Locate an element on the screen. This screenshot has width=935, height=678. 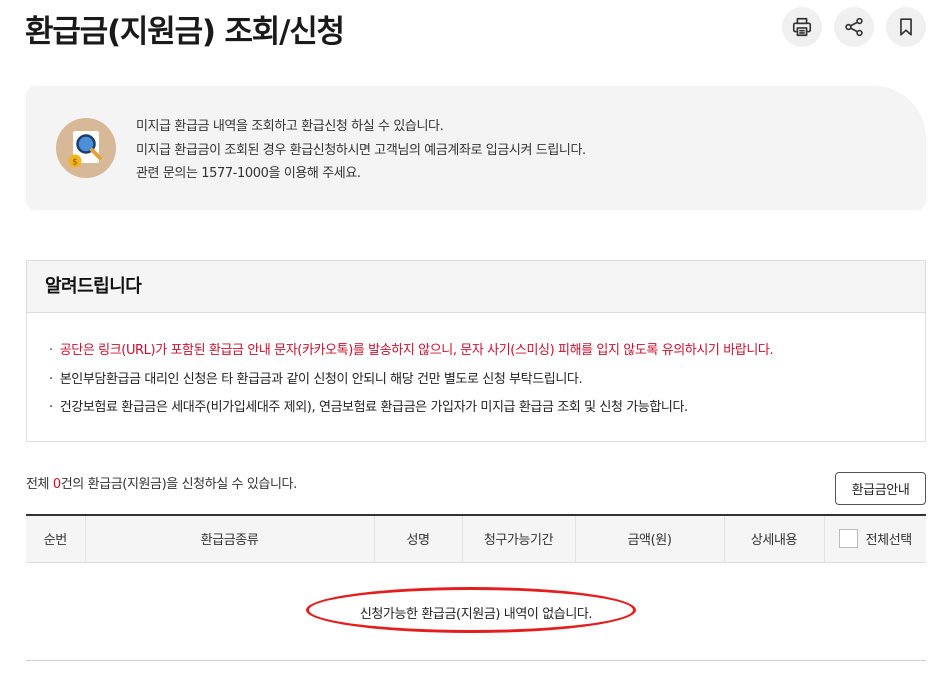
info-line: 관련 문의는 1577-1000을 이용해 주세요. is located at coordinates (248, 173).